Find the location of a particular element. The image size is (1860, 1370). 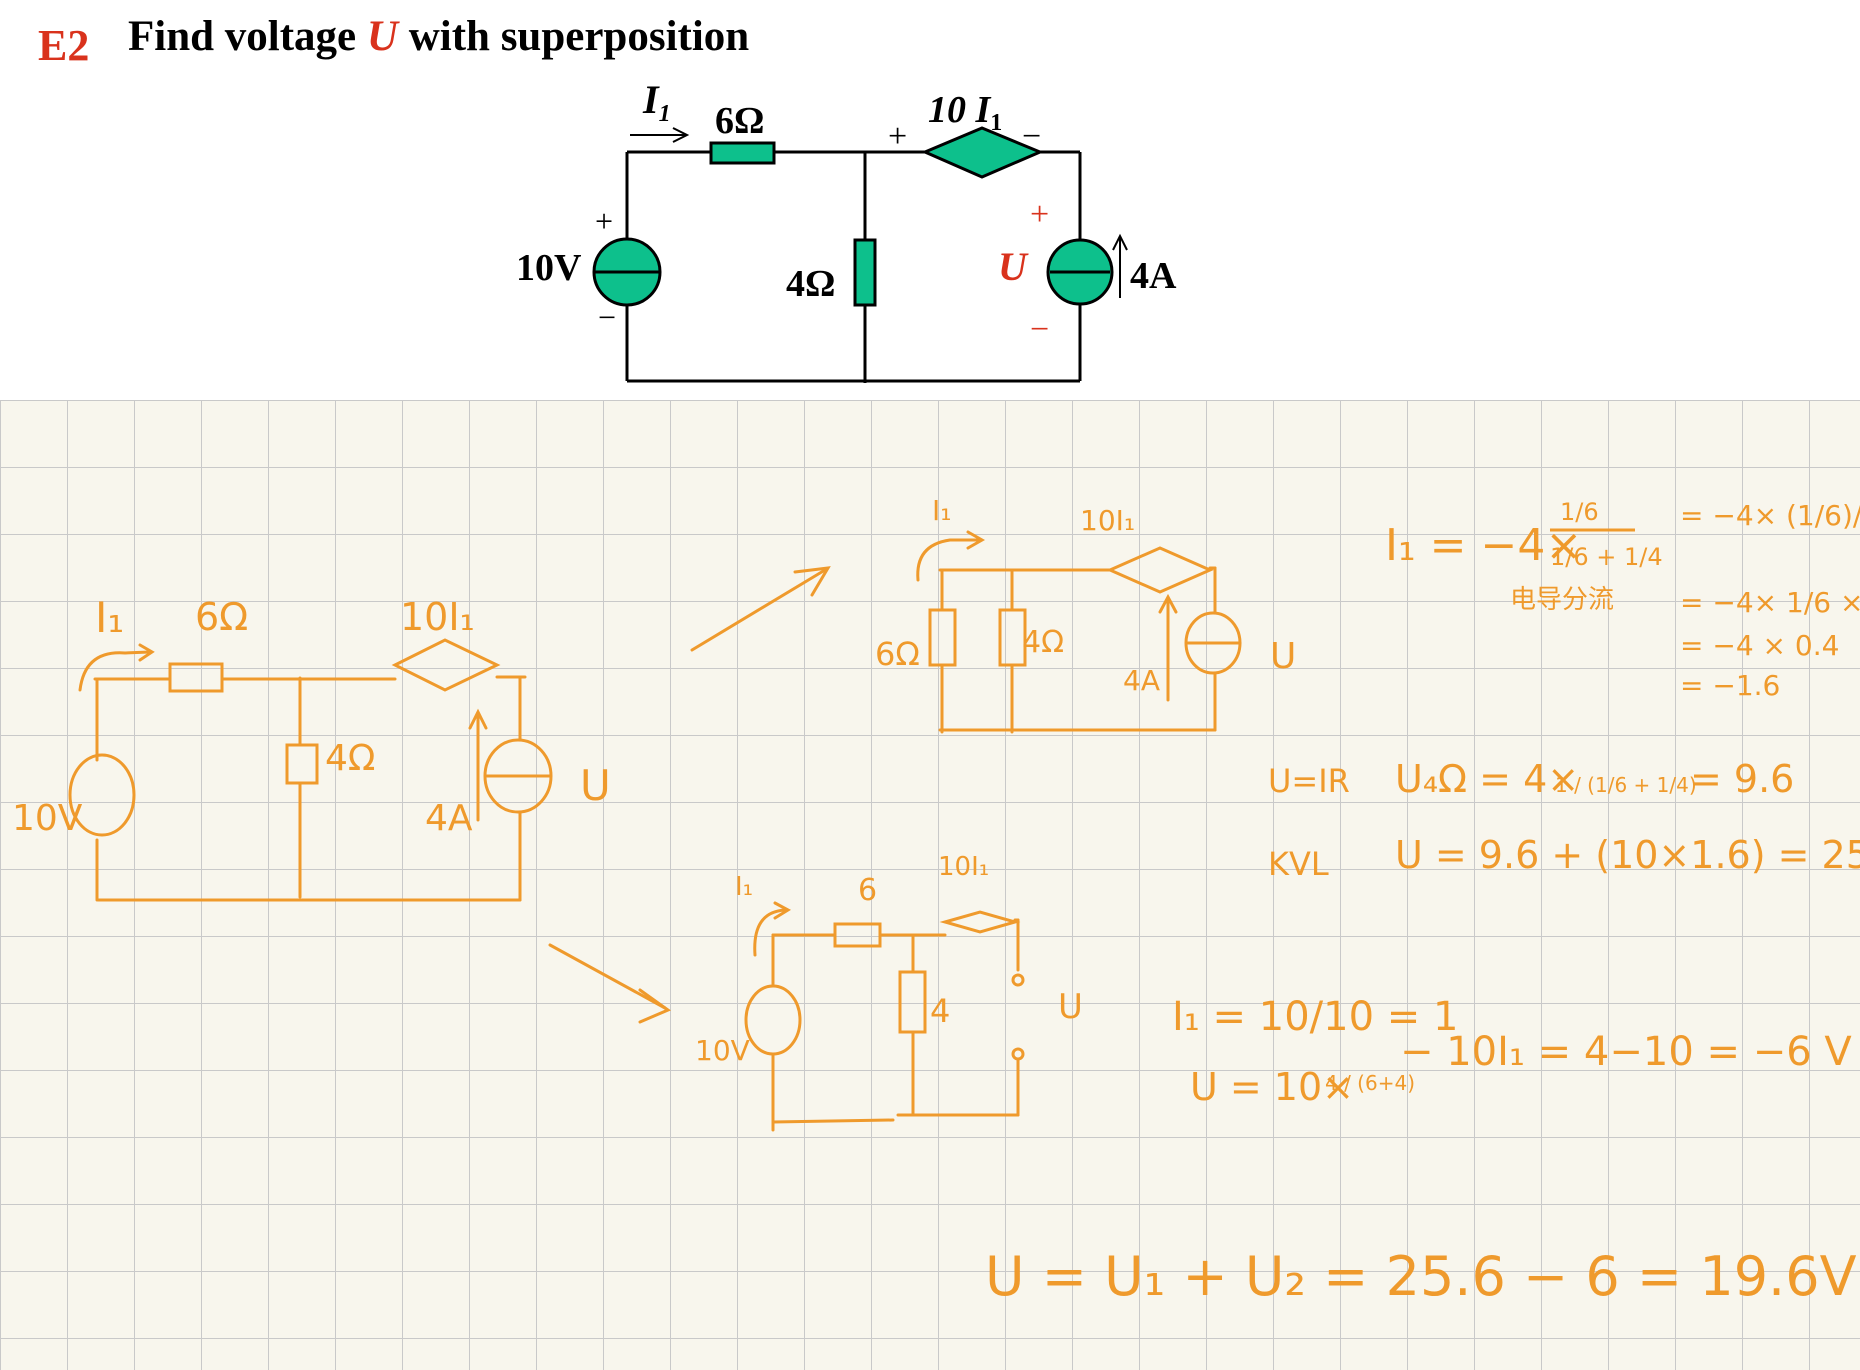

d1-u: U is located at coordinates (595, 785).